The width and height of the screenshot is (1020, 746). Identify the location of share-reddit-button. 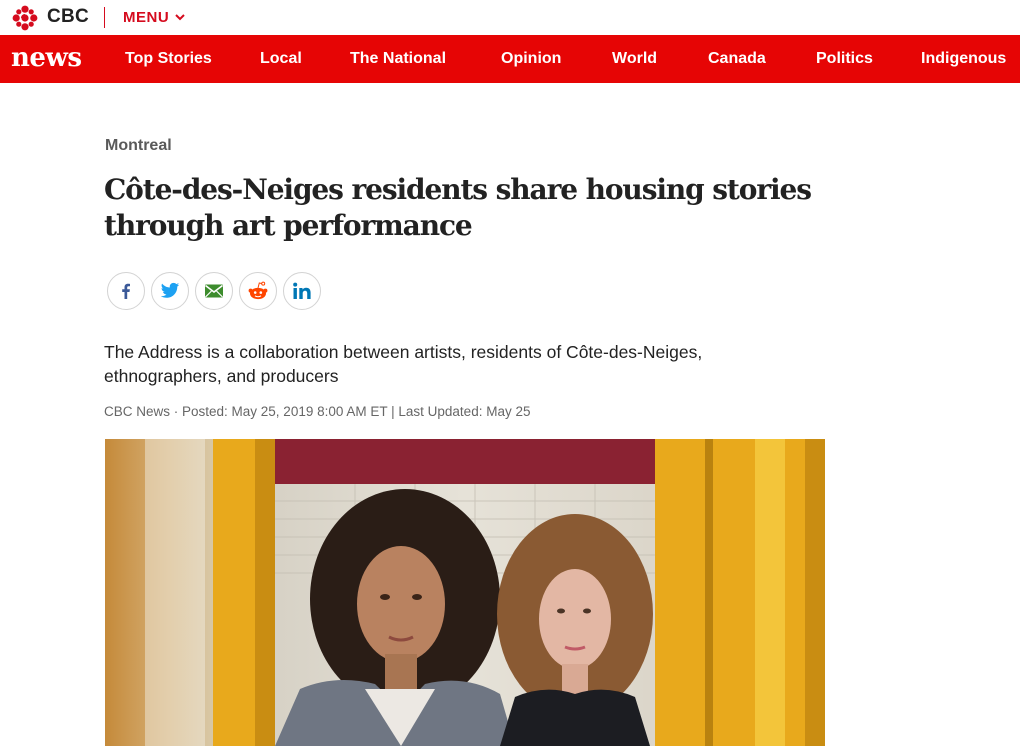
(258, 291).